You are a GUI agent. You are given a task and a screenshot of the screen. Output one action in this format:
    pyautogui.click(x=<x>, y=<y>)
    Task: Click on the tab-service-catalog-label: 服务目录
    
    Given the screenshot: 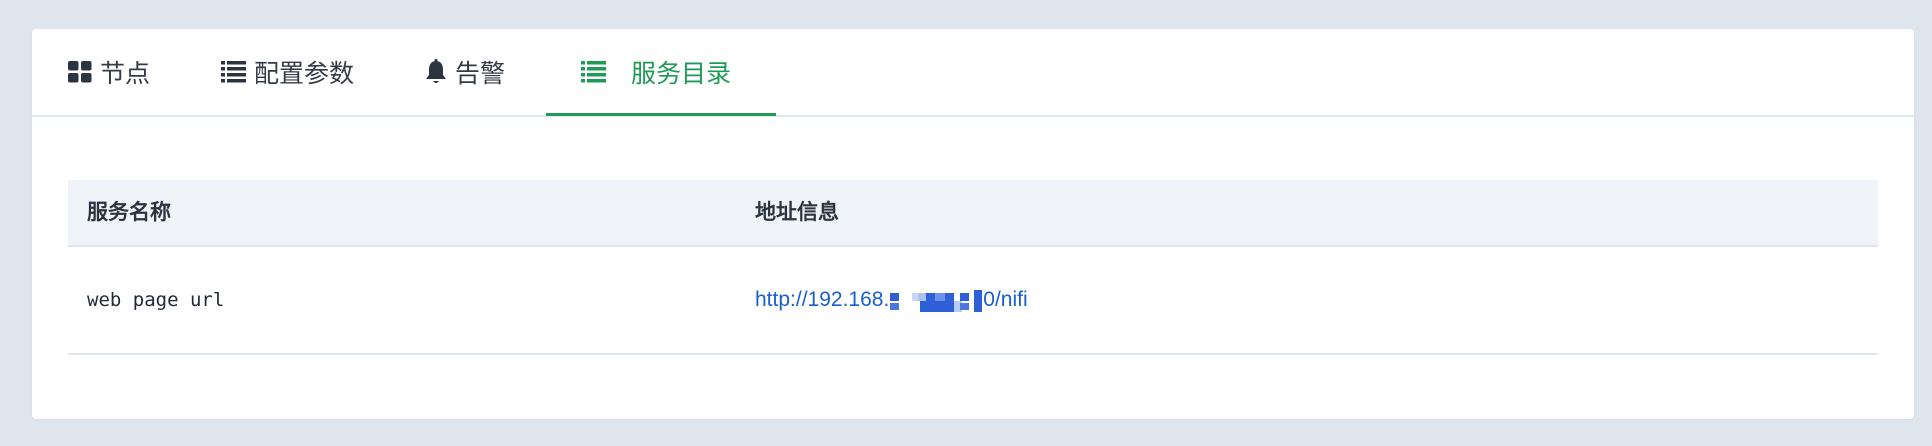 What is the action you would take?
    pyautogui.click(x=681, y=74)
    